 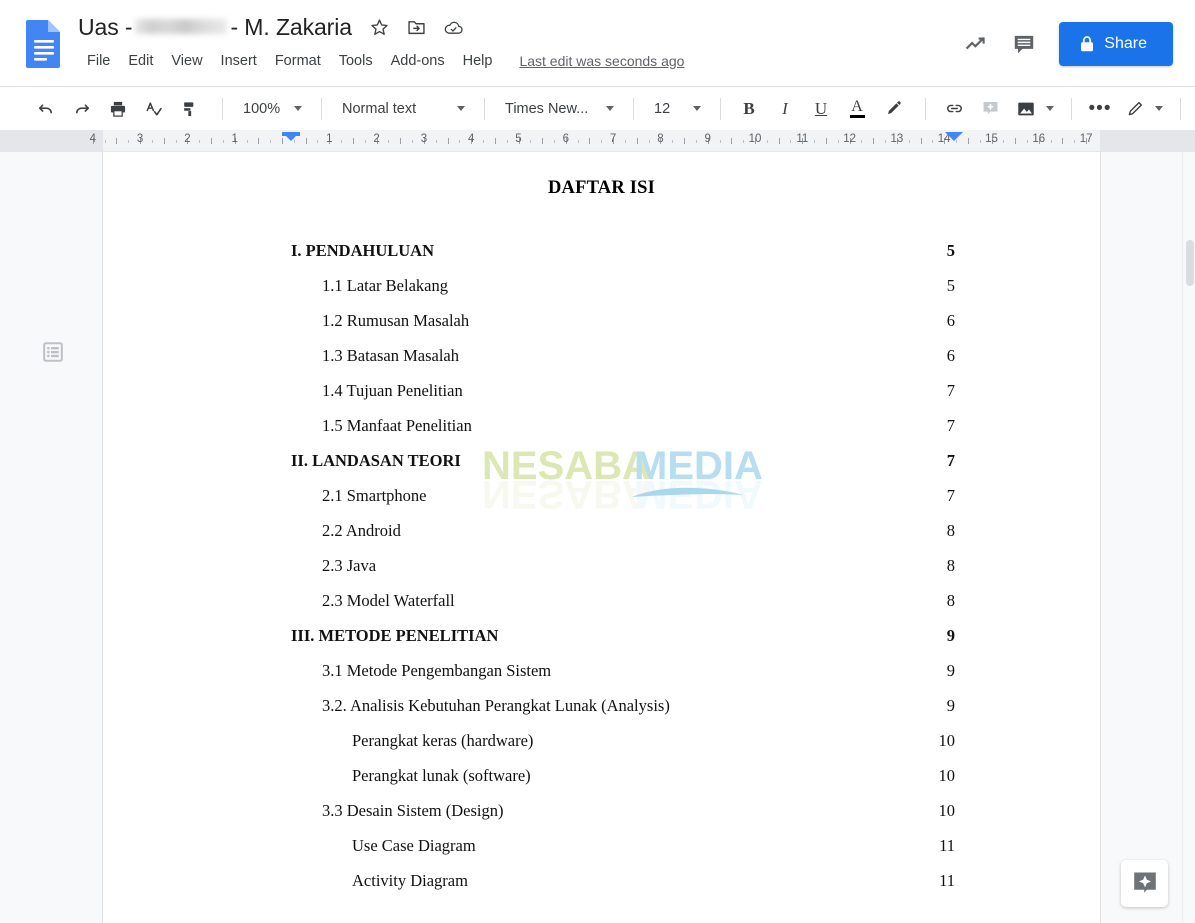 What do you see at coordinates (418, 61) in the screenshot?
I see `menu-item-add-ons: Add-ons` at bounding box center [418, 61].